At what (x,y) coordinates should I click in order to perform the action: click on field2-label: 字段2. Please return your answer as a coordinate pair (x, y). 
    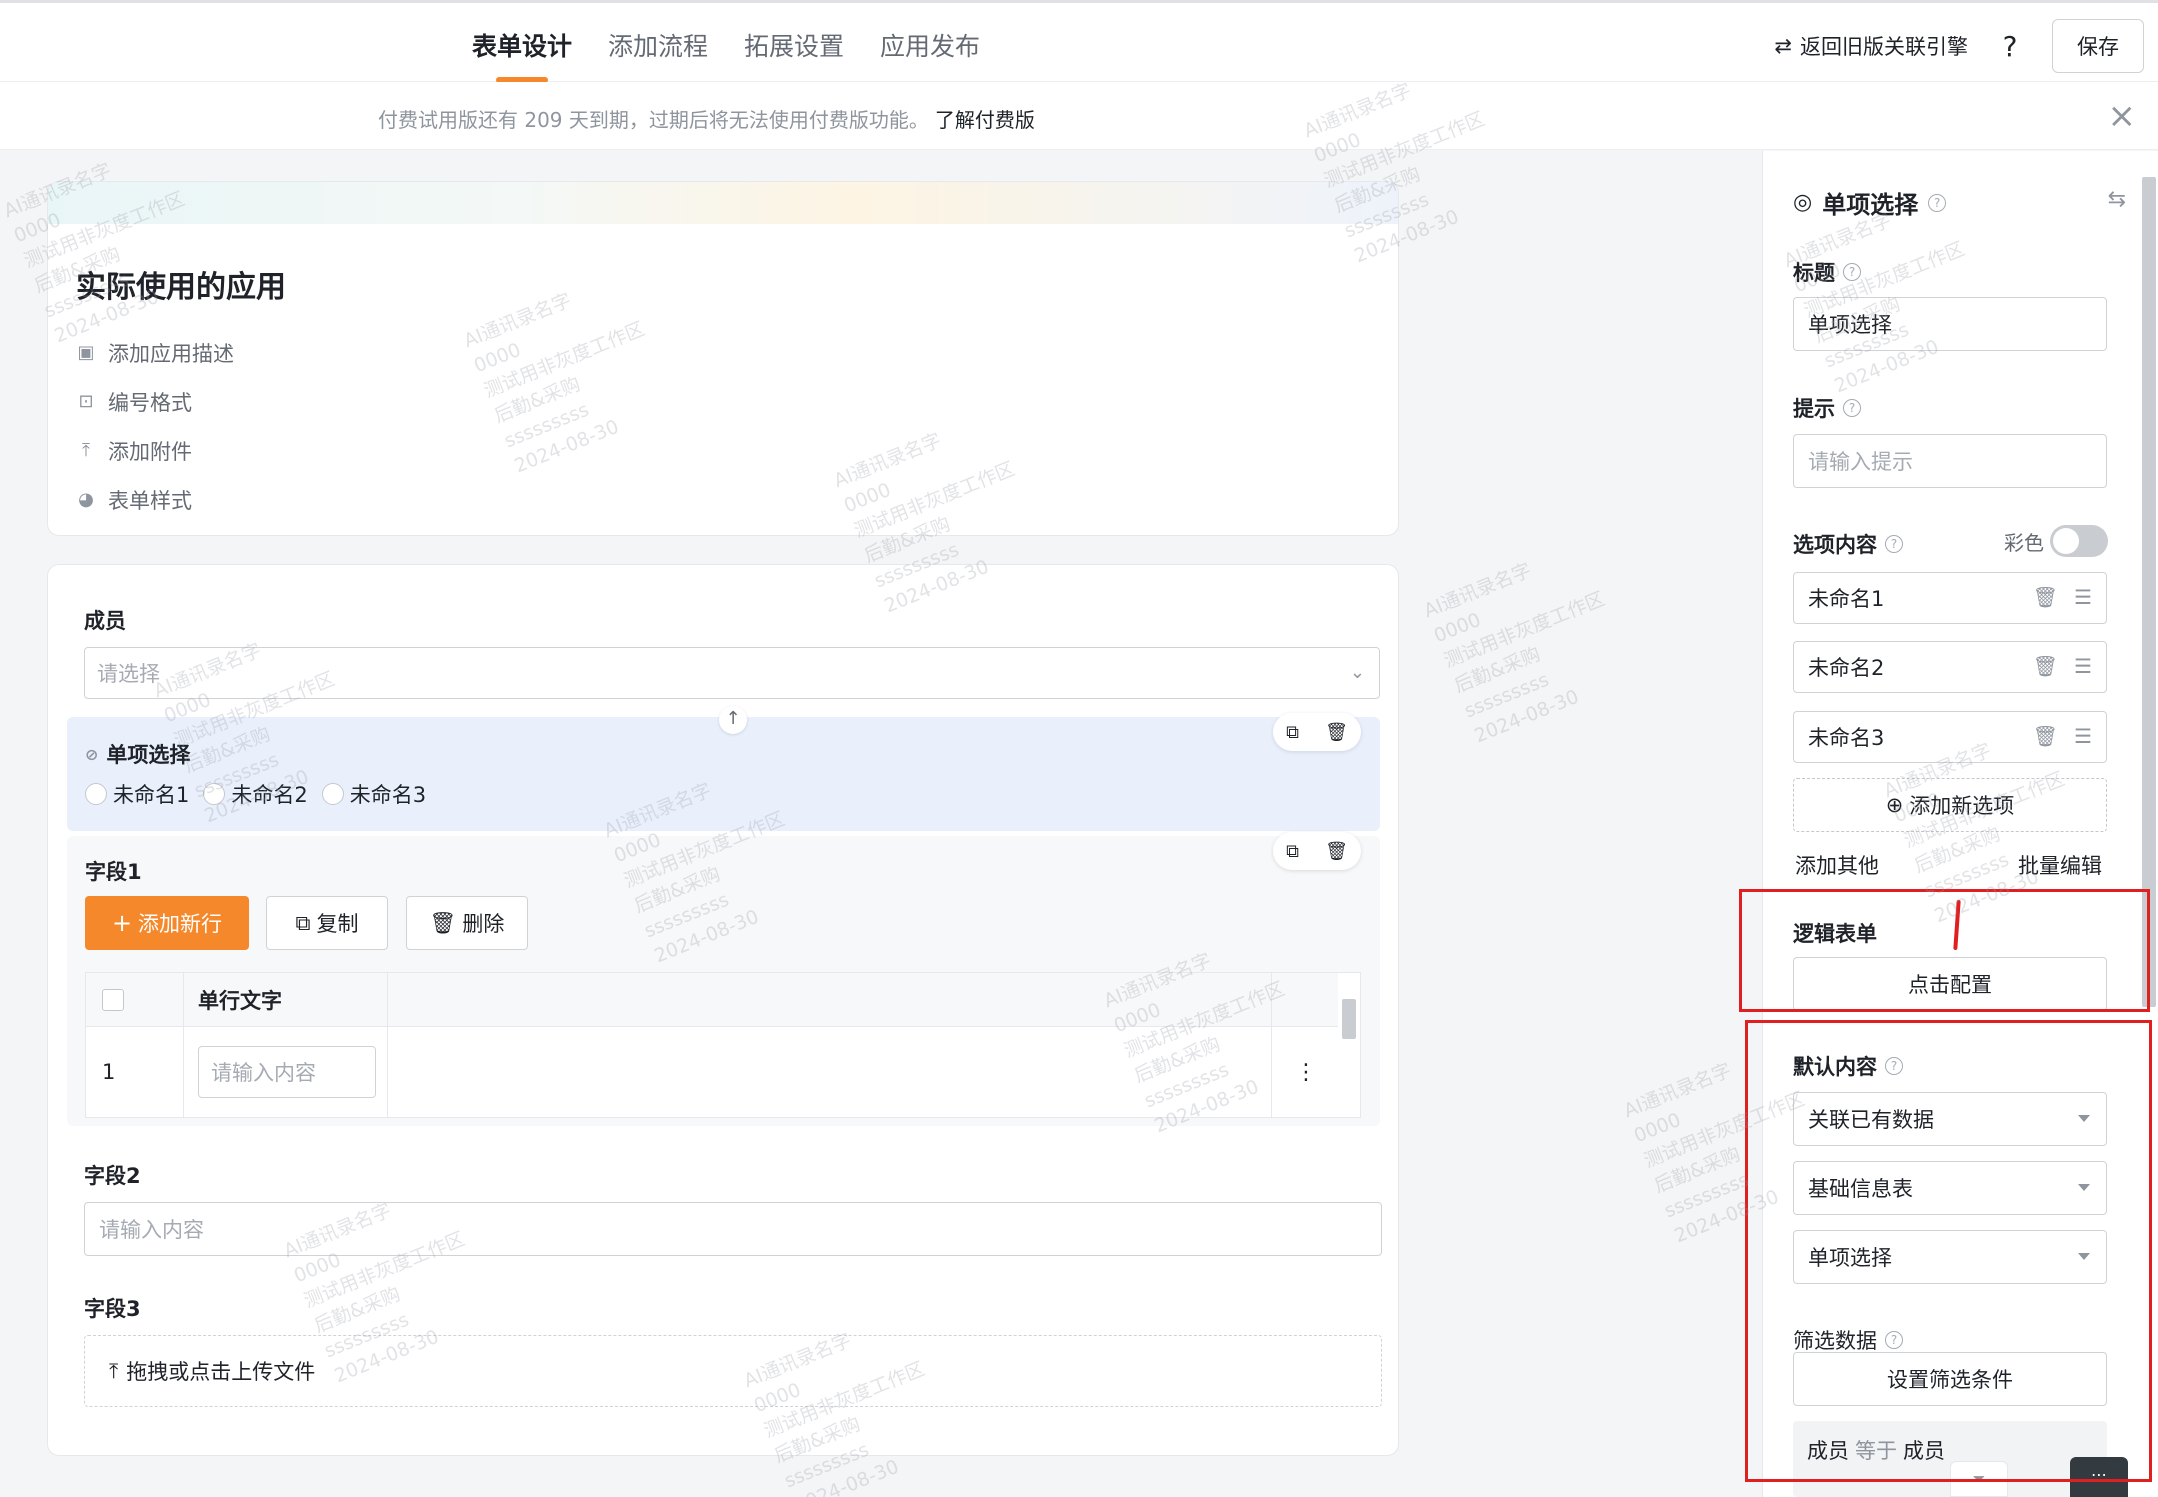
    Looking at the image, I should click on (112, 1176).